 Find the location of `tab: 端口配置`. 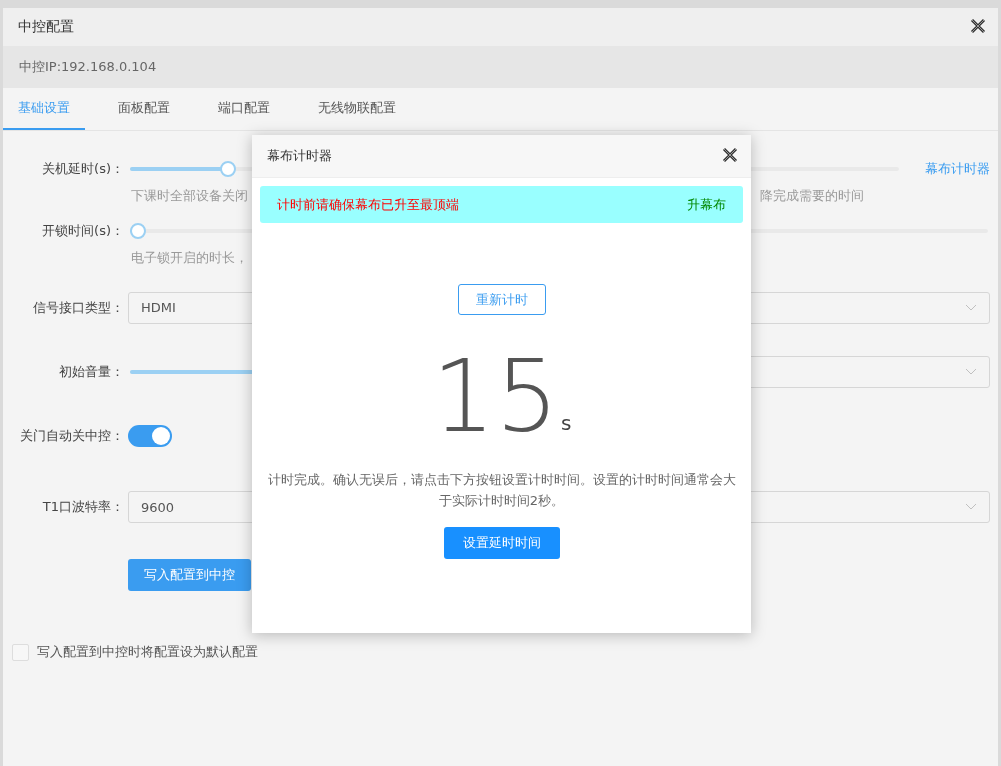

tab: 端口配置 is located at coordinates (244, 109).